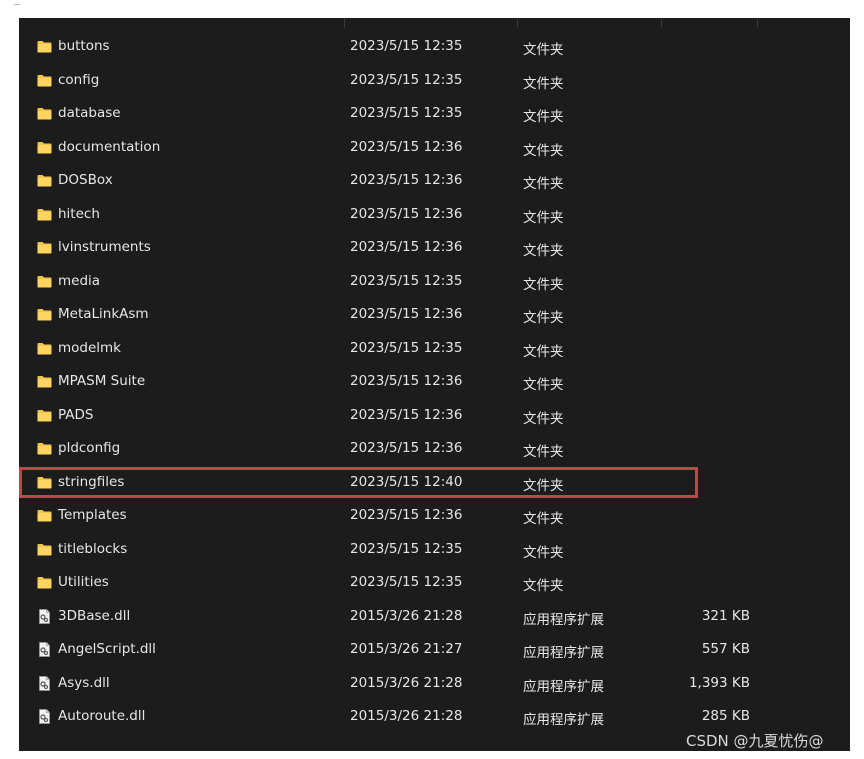  Describe the element at coordinates (17, 2) in the screenshot. I see `top-edge-mark` at that location.